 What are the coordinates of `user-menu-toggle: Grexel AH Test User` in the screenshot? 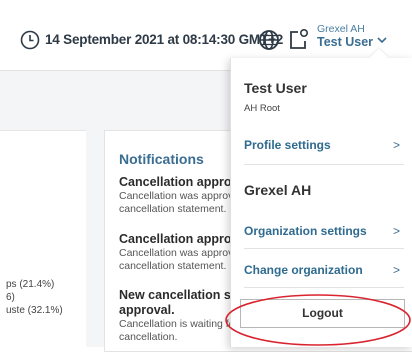 It's located at (345, 36).